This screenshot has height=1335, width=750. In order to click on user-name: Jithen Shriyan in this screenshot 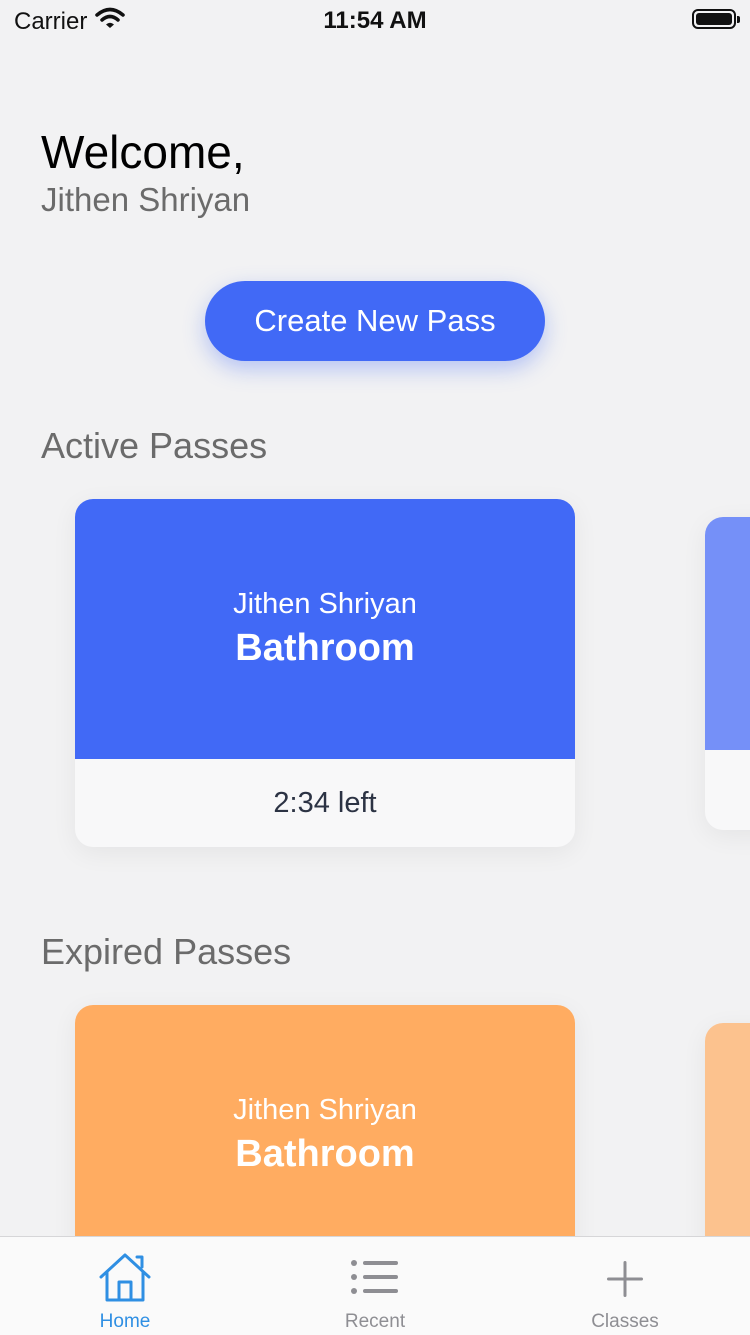, I will do `click(146, 199)`.